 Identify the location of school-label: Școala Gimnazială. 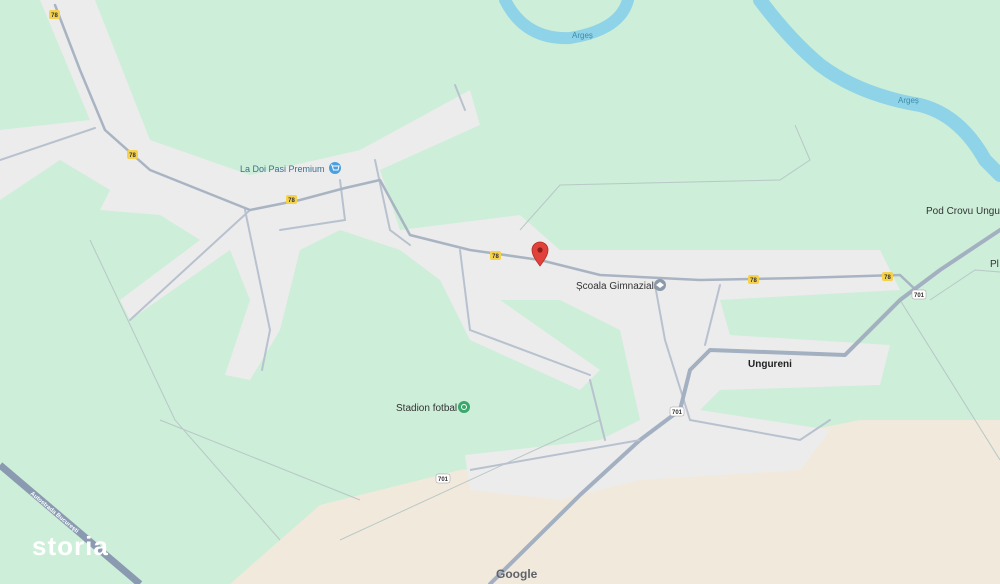
(618, 286).